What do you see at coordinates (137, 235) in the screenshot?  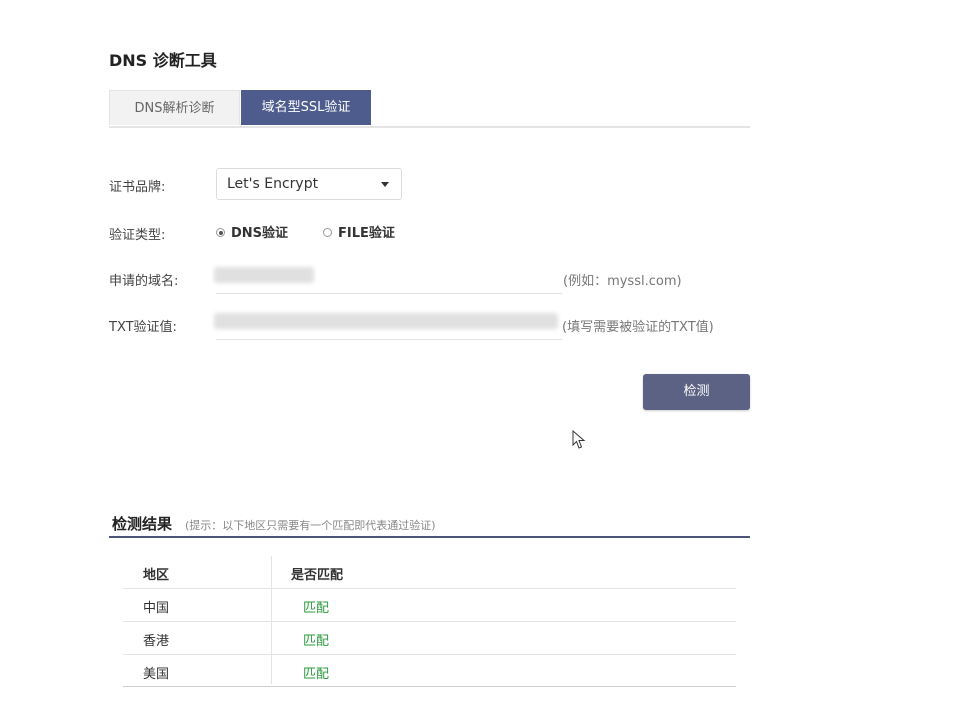 I see `type-label: 验证类型:` at bounding box center [137, 235].